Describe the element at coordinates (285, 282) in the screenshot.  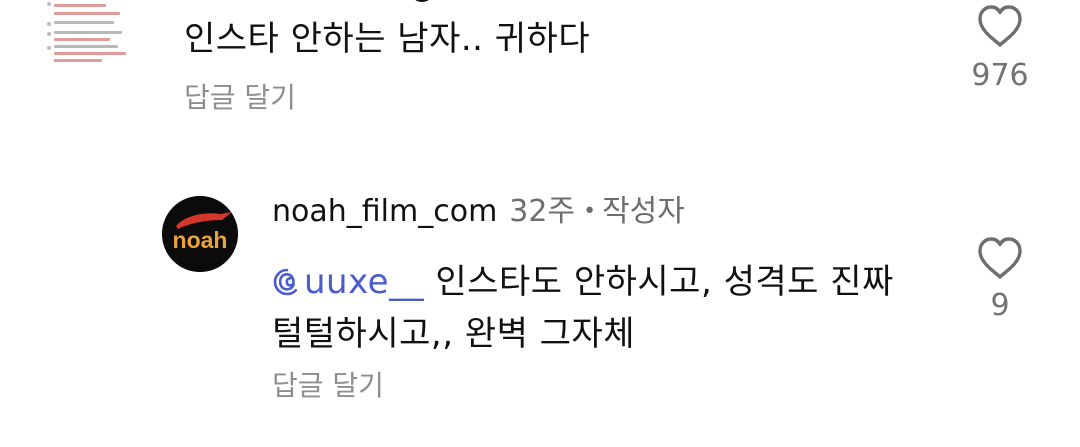
I see `threads-at-icon` at that location.